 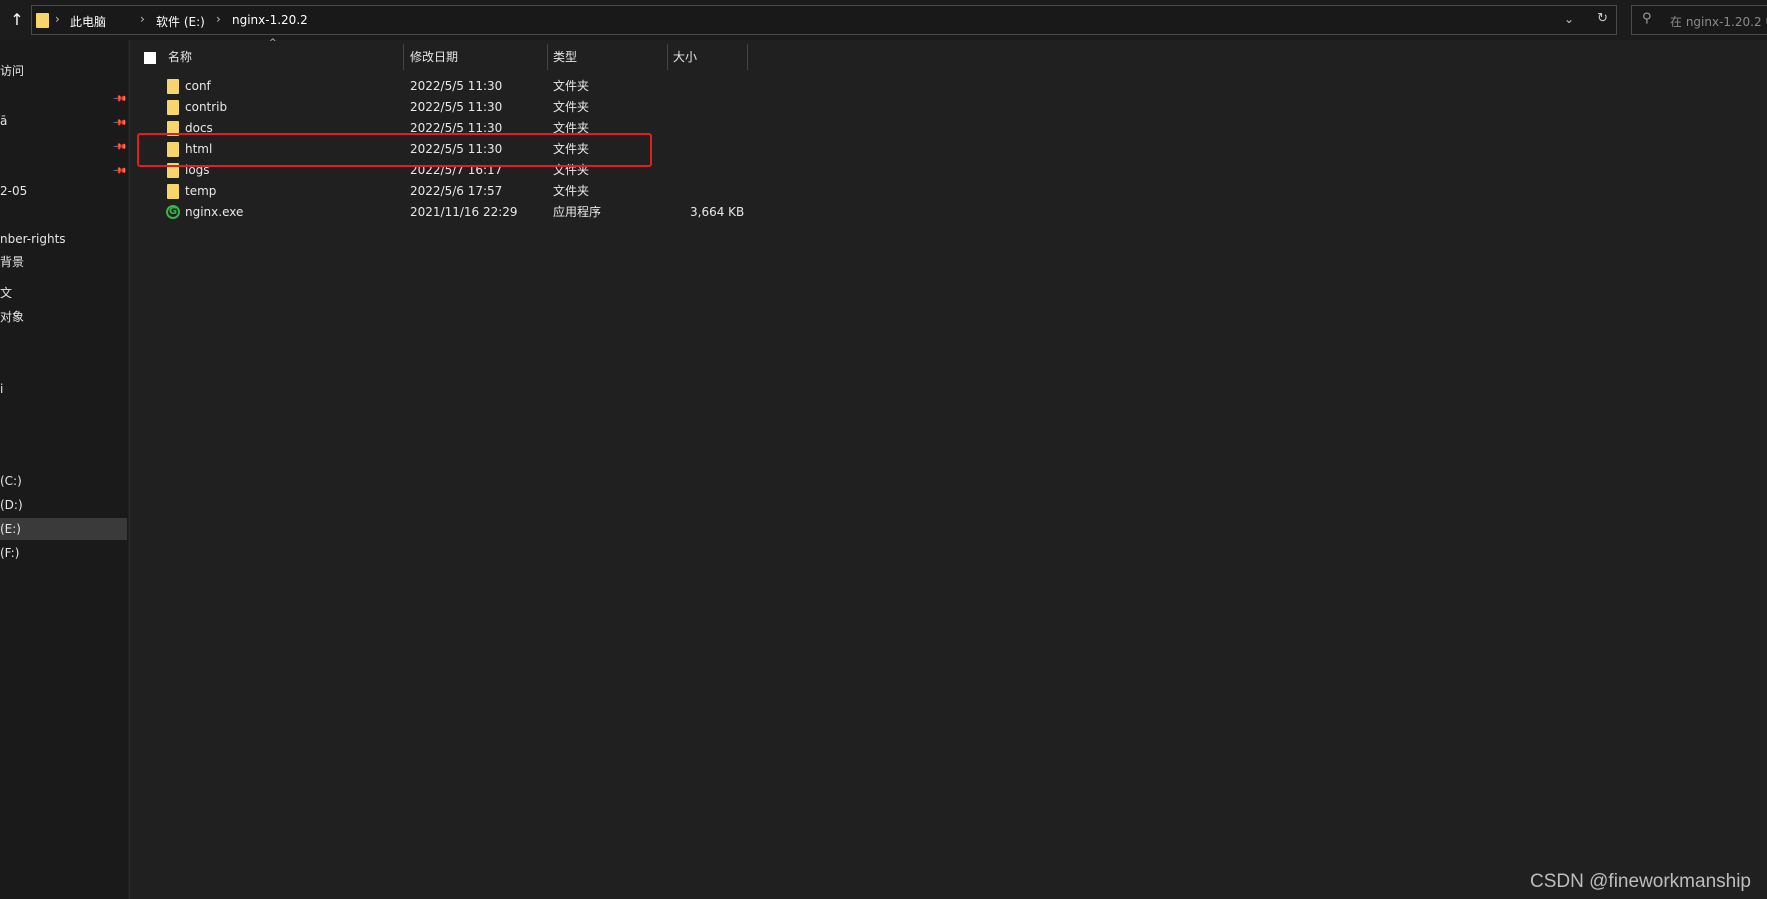 What do you see at coordinates (12, 317) in the screenshot?
I see `sidebar-item-objects: 对象` at bounding box center [12, 317].